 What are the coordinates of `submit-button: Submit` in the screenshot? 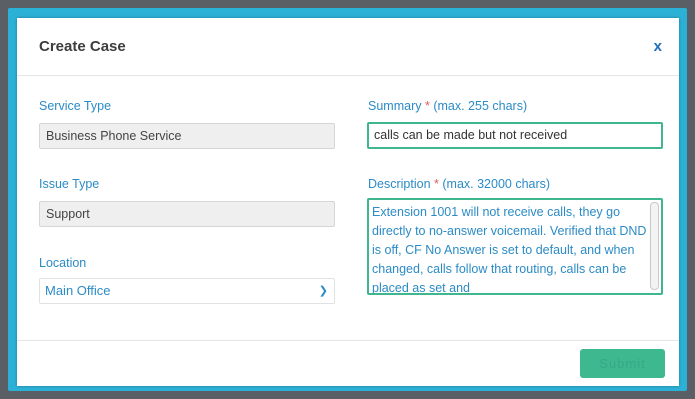 It's located at (622, 363).